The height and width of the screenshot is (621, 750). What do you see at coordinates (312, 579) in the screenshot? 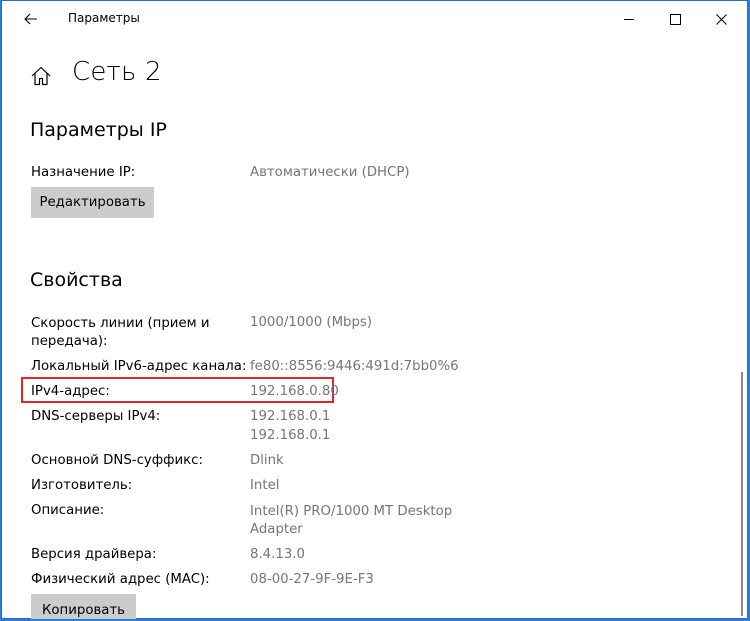
I see `mac-address-value: 08-00-27-9F-9E-F3` at bounding box center [312, 579].